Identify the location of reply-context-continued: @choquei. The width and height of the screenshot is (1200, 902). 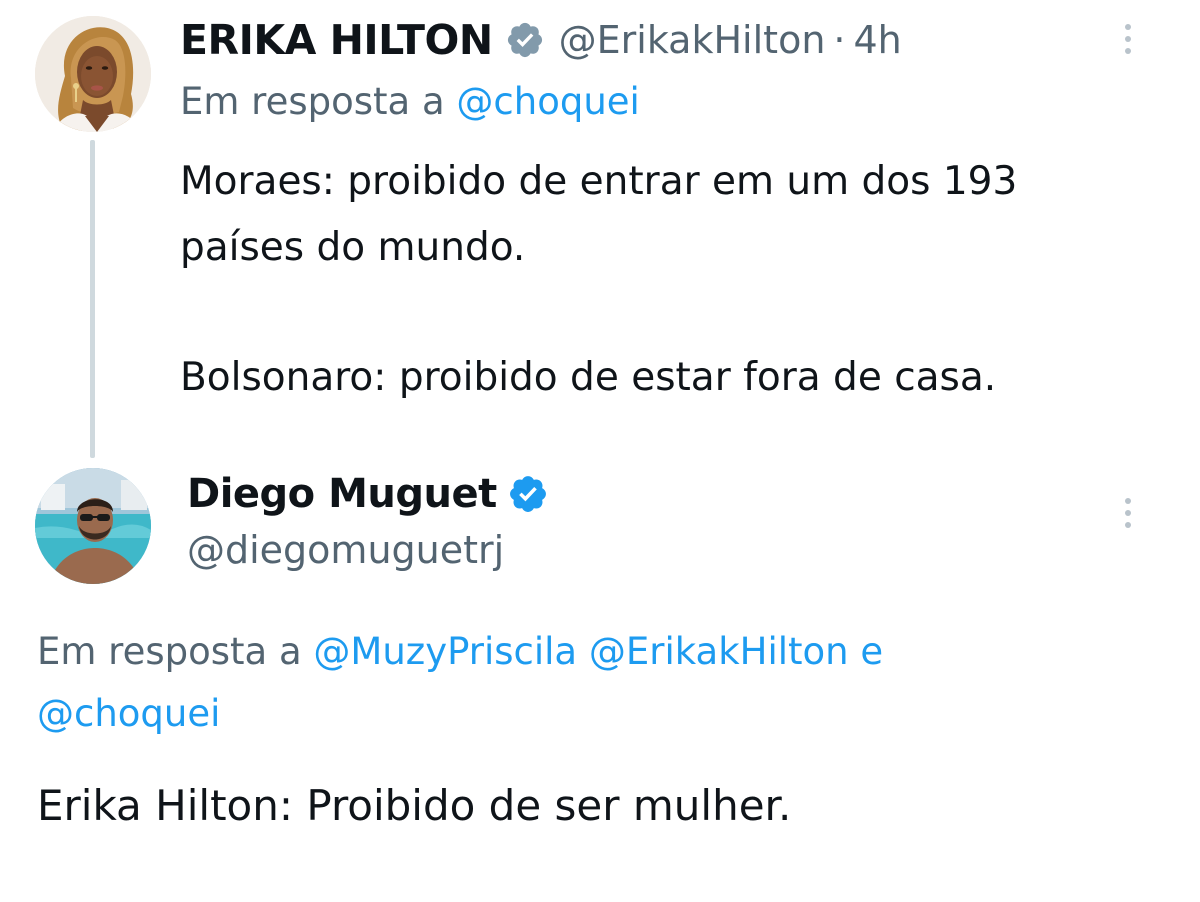
(128, 714).